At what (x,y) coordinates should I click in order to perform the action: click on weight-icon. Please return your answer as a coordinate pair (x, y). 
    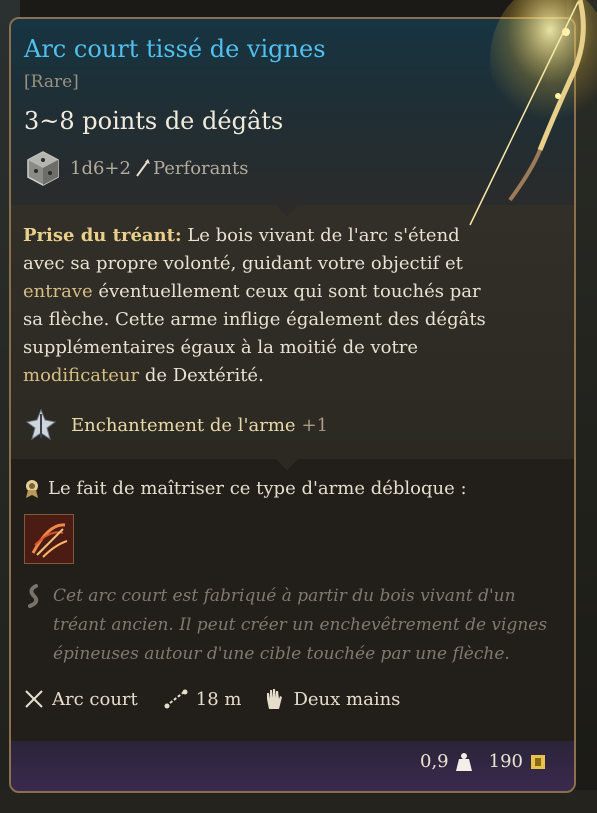
    Looking at the image, I should click on (463, 761).